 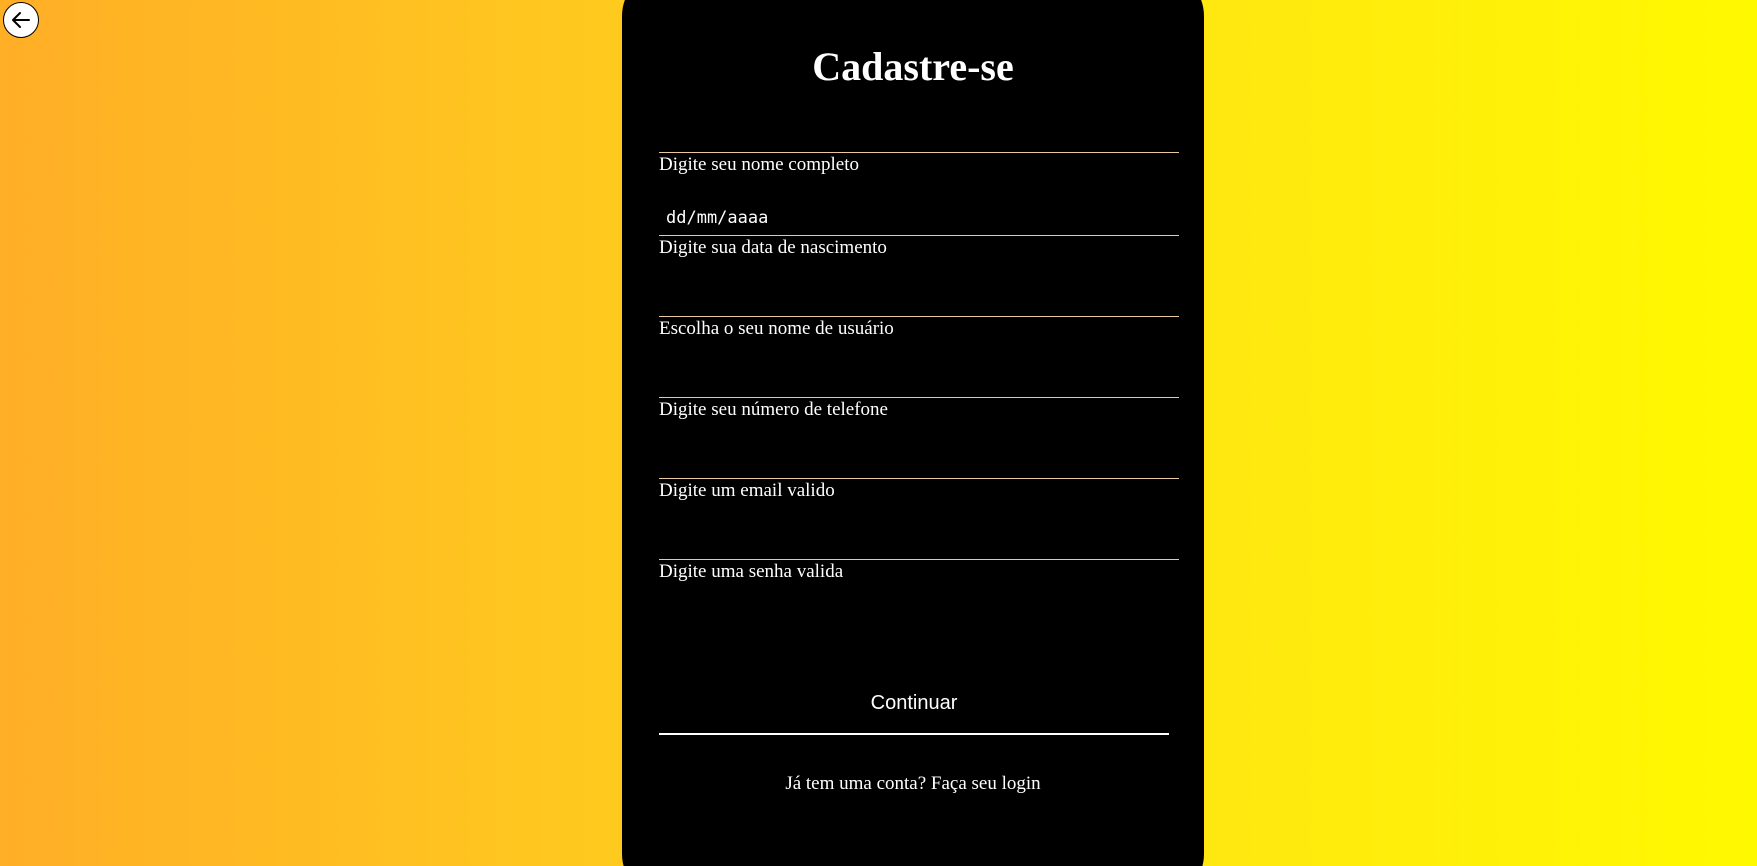 I want to click on birth-date-label: Digite sua data de nascimento, so click(x=773, y=247).